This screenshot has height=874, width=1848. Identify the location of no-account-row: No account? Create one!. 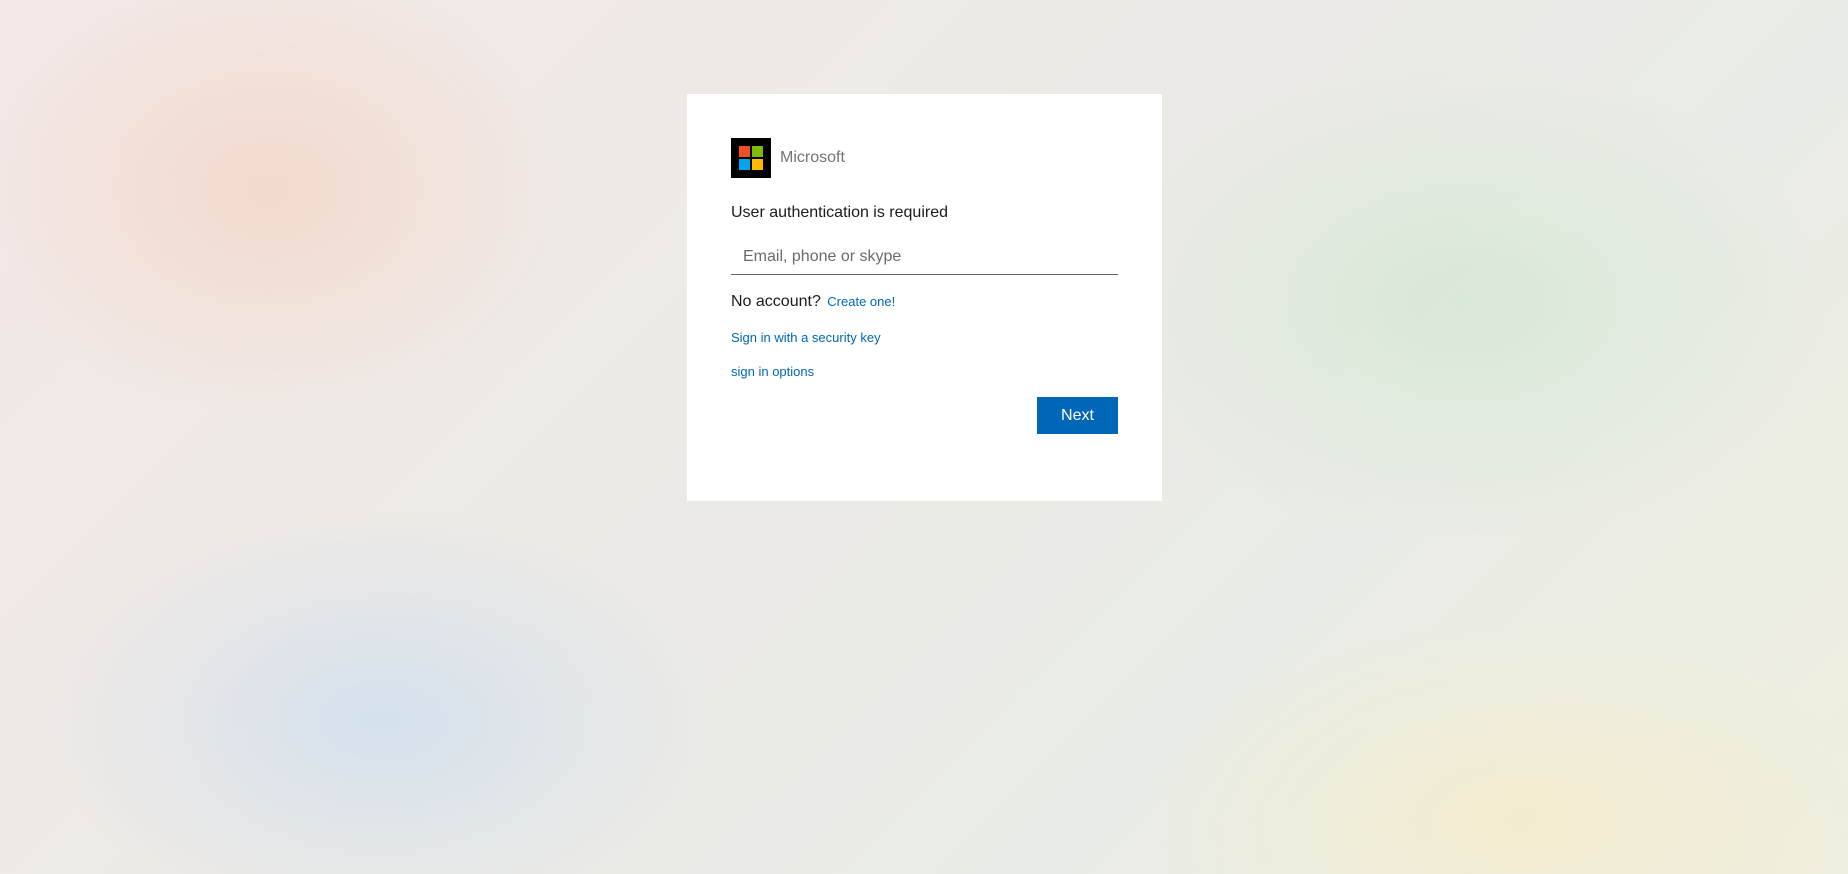
(924, 302).